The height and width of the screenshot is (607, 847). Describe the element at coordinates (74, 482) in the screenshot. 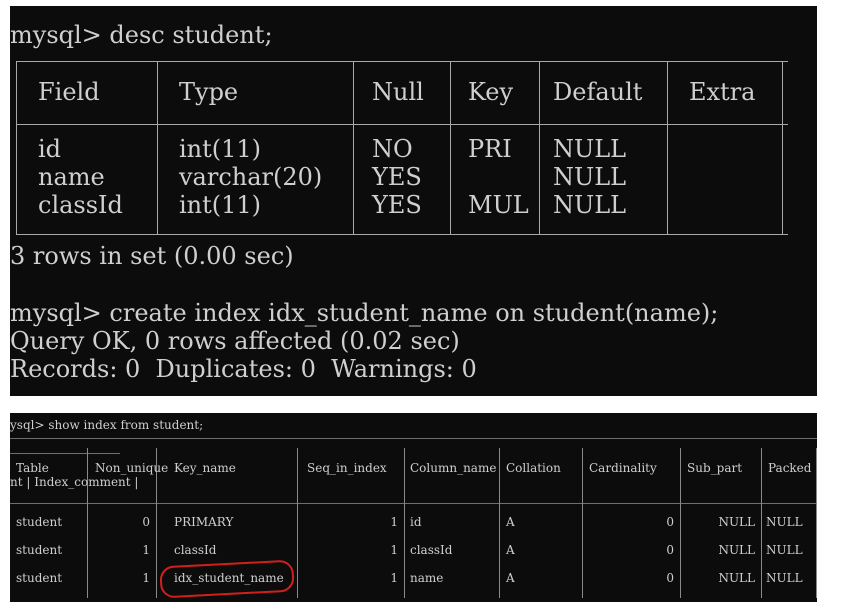

I see `idx-header-wrap: nt | Index_comment |` at that location.